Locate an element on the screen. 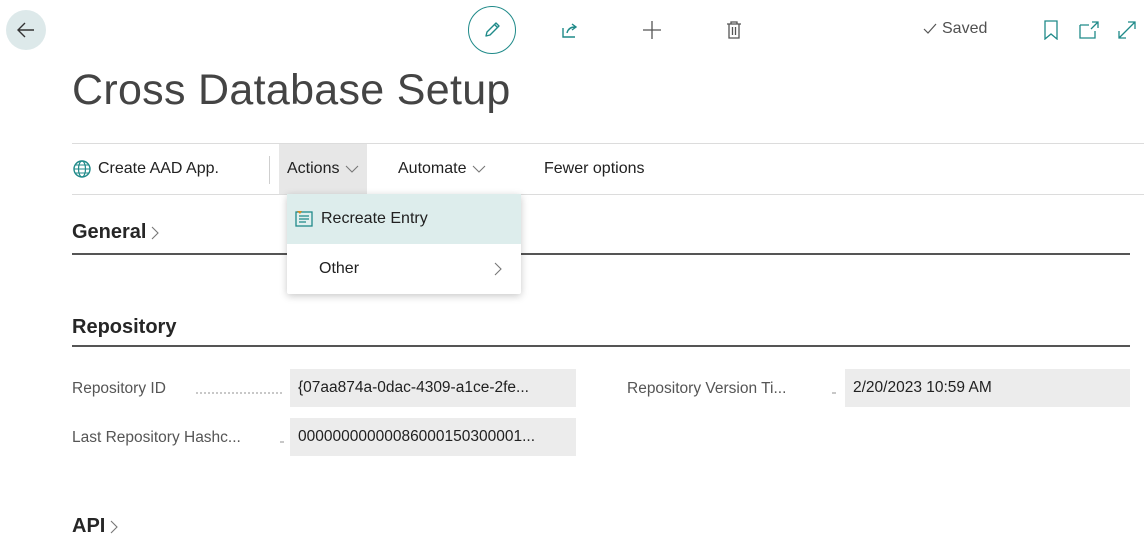  bookmark-button is located at coordinates (1051, 30).